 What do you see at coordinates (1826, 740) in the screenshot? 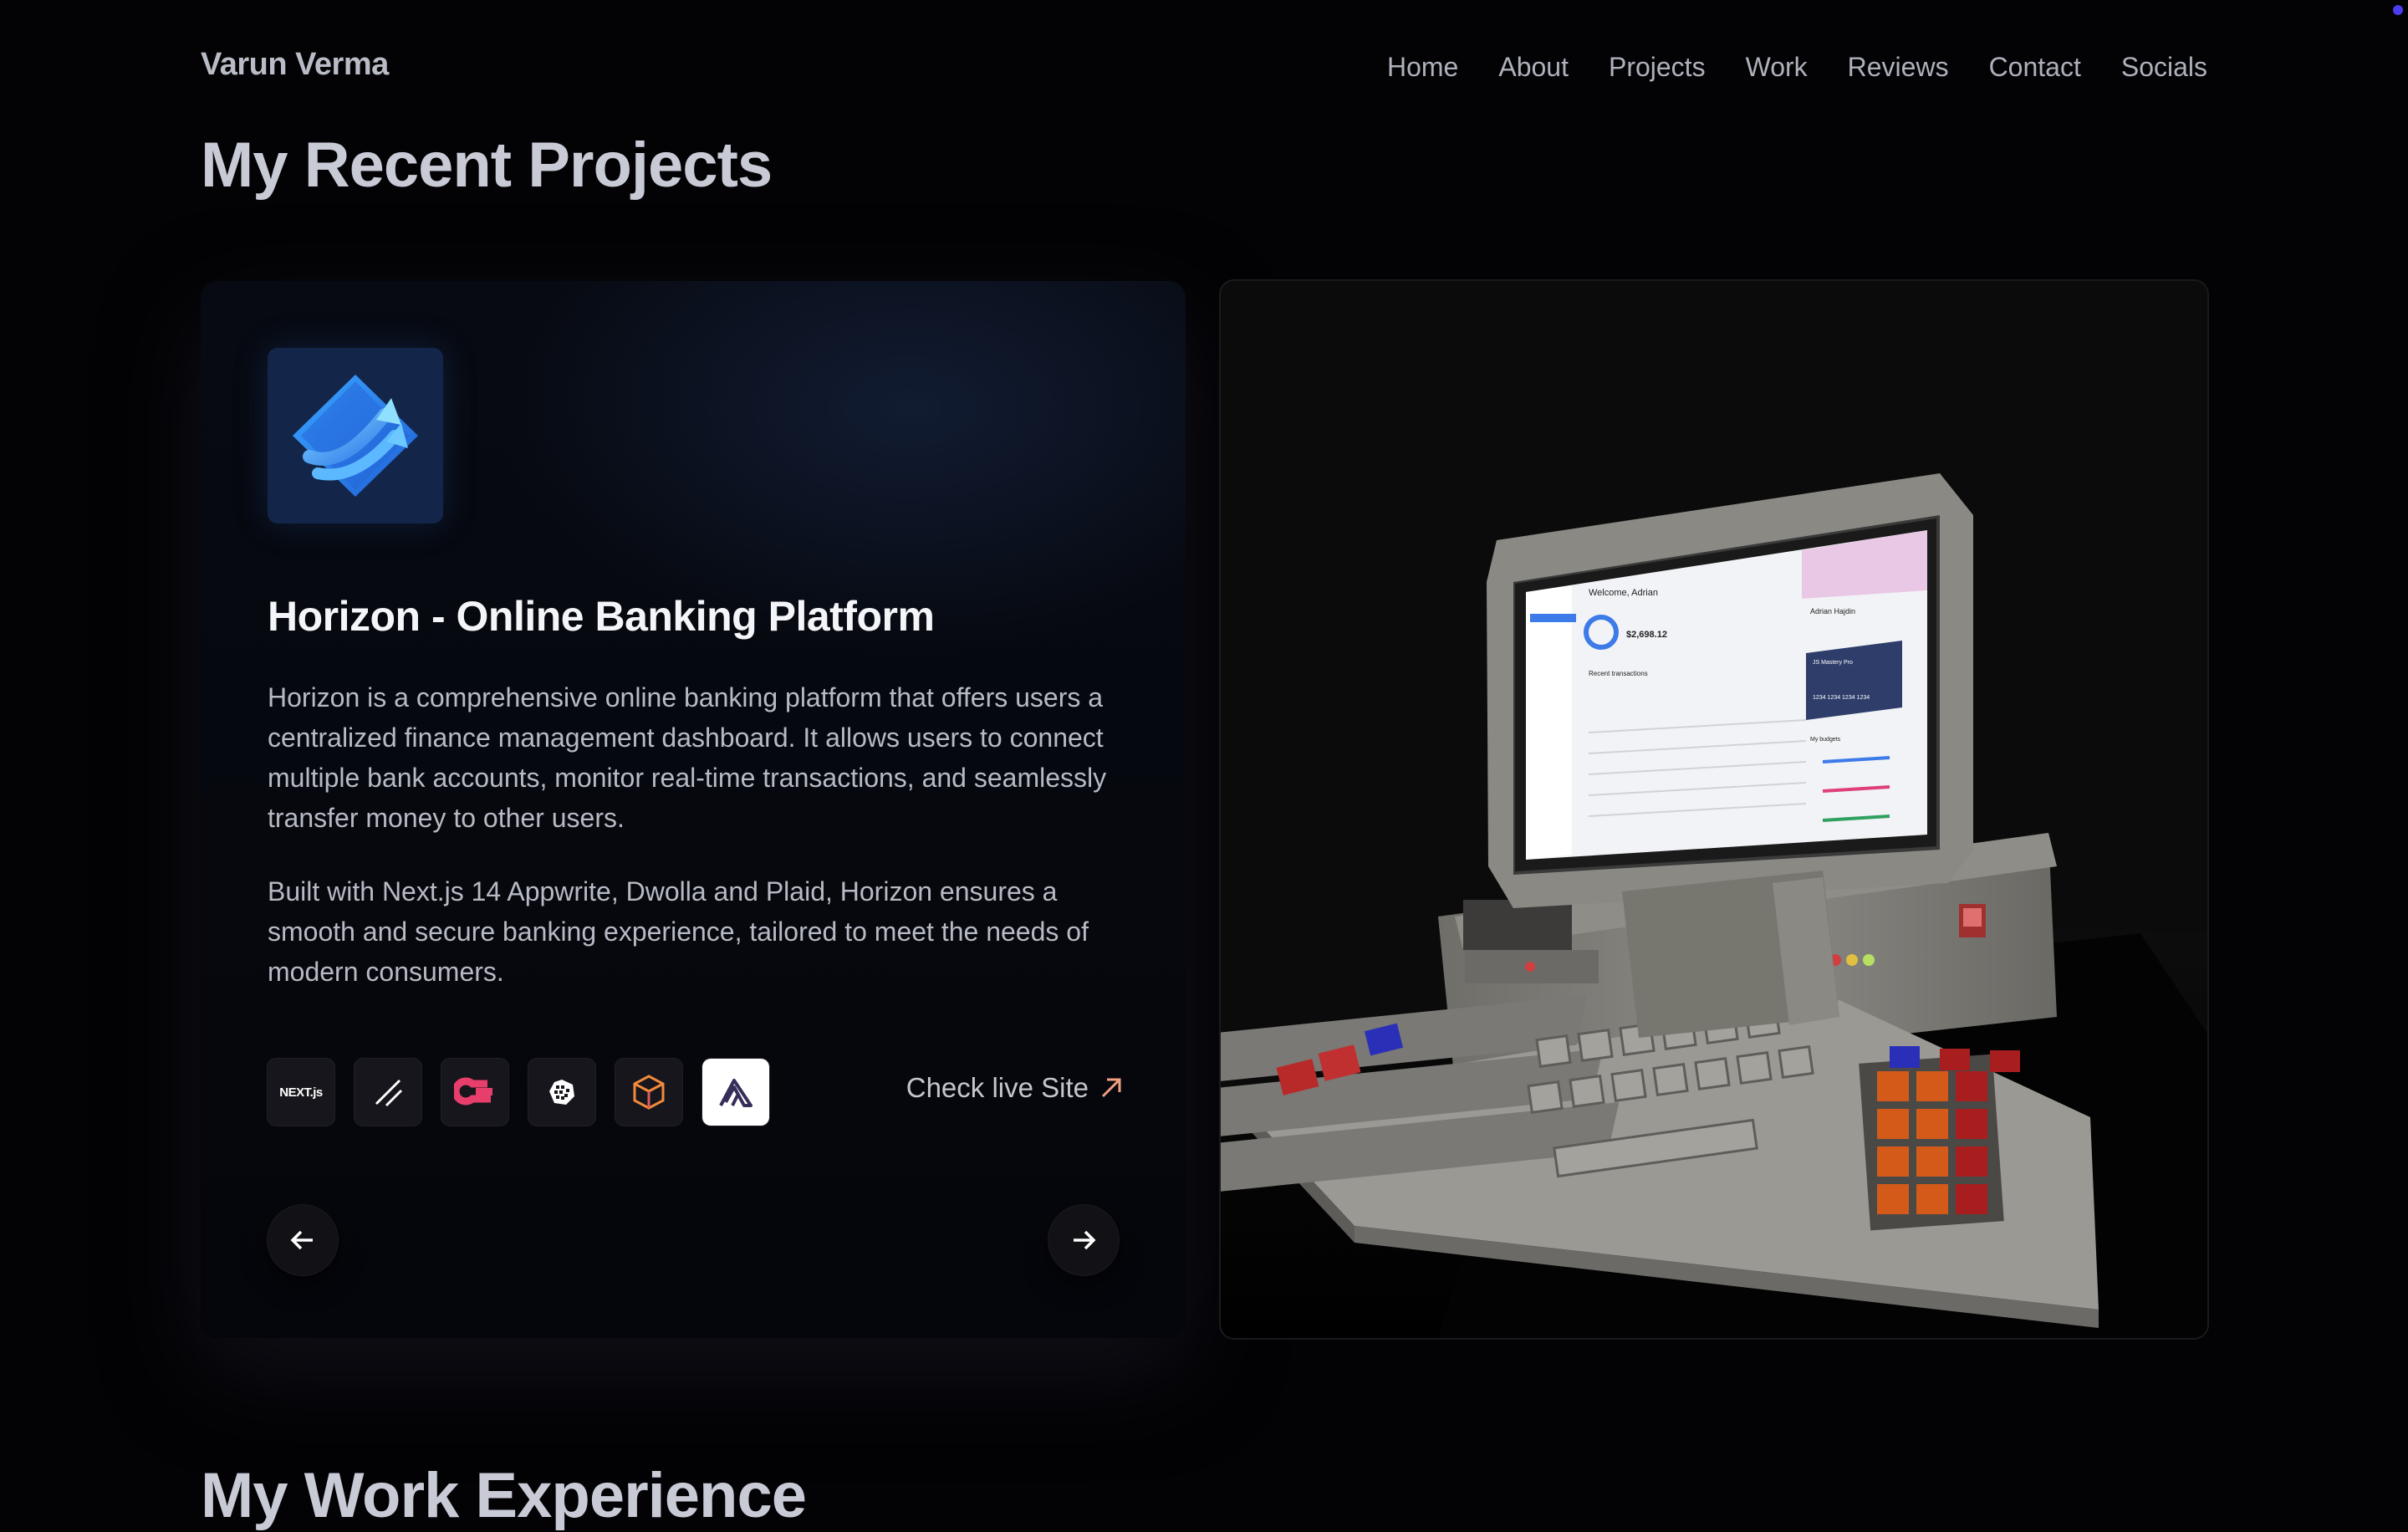
I see `screen-budgets-text: My budgets` at bounding box center [1826, 740].